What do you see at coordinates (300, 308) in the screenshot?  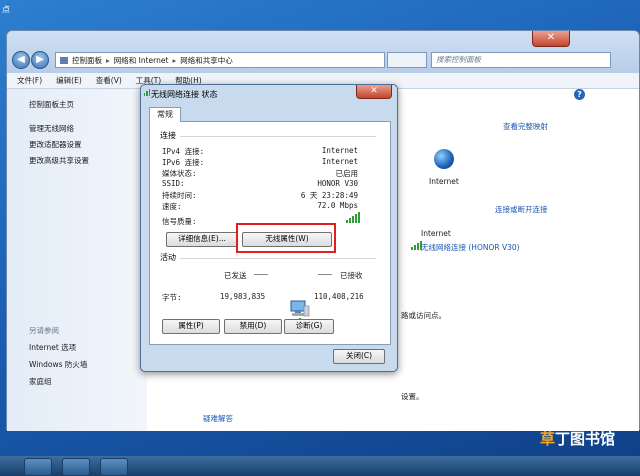 I see `network-computer-icon` at bounding box center [300, 308].